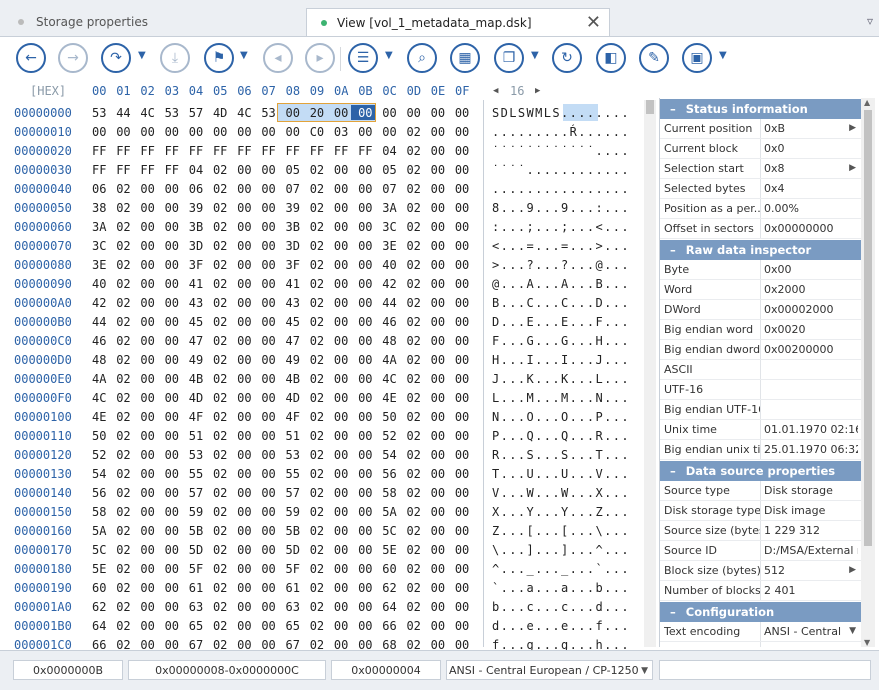 This screenshot has width=879, height=693. I want to click on hex-byte: 5C, so click(394, 531).